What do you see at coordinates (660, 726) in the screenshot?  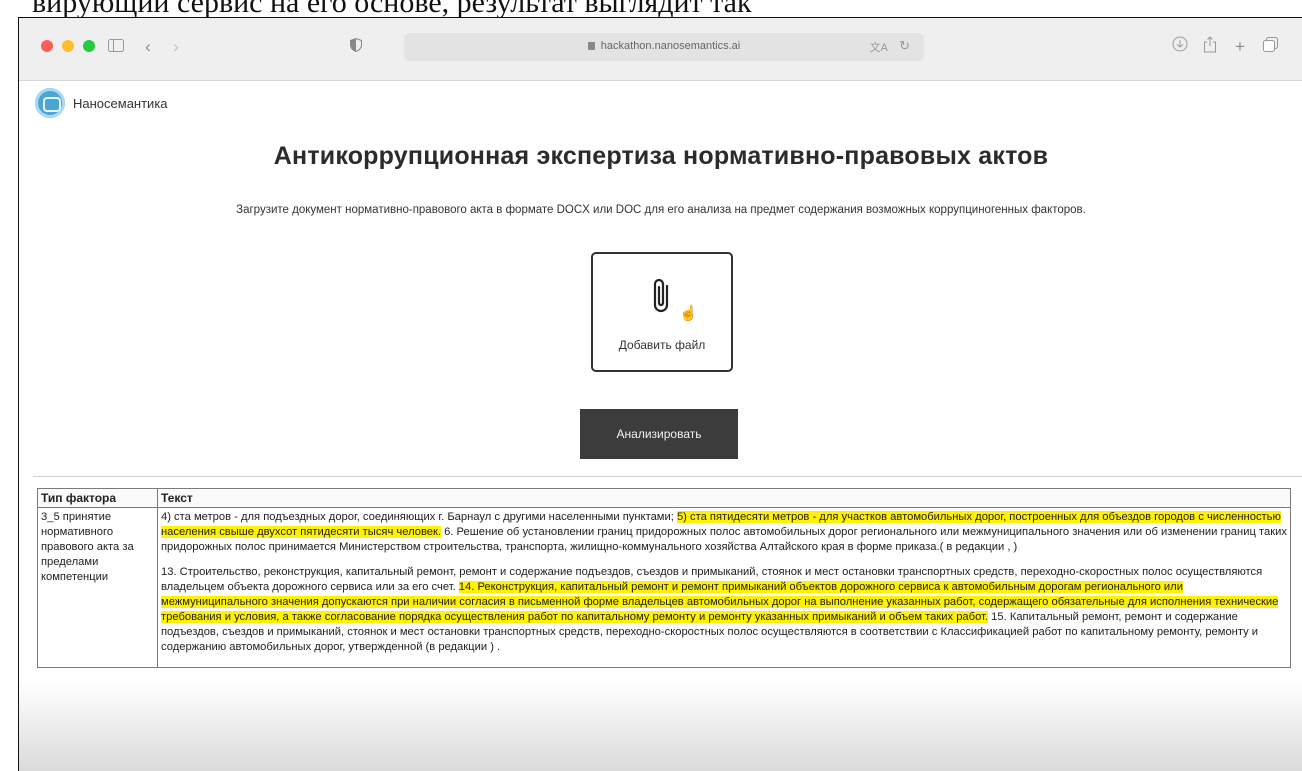 I see `bottom-shadow-overlay` at bounding box center [660, 726].